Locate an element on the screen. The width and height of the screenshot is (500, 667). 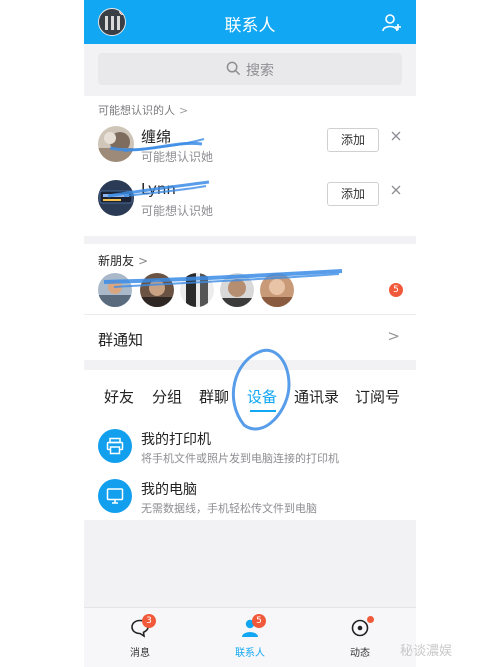
recommend-title-label: 可能想认识的人 is located at coordinates (136, 110).